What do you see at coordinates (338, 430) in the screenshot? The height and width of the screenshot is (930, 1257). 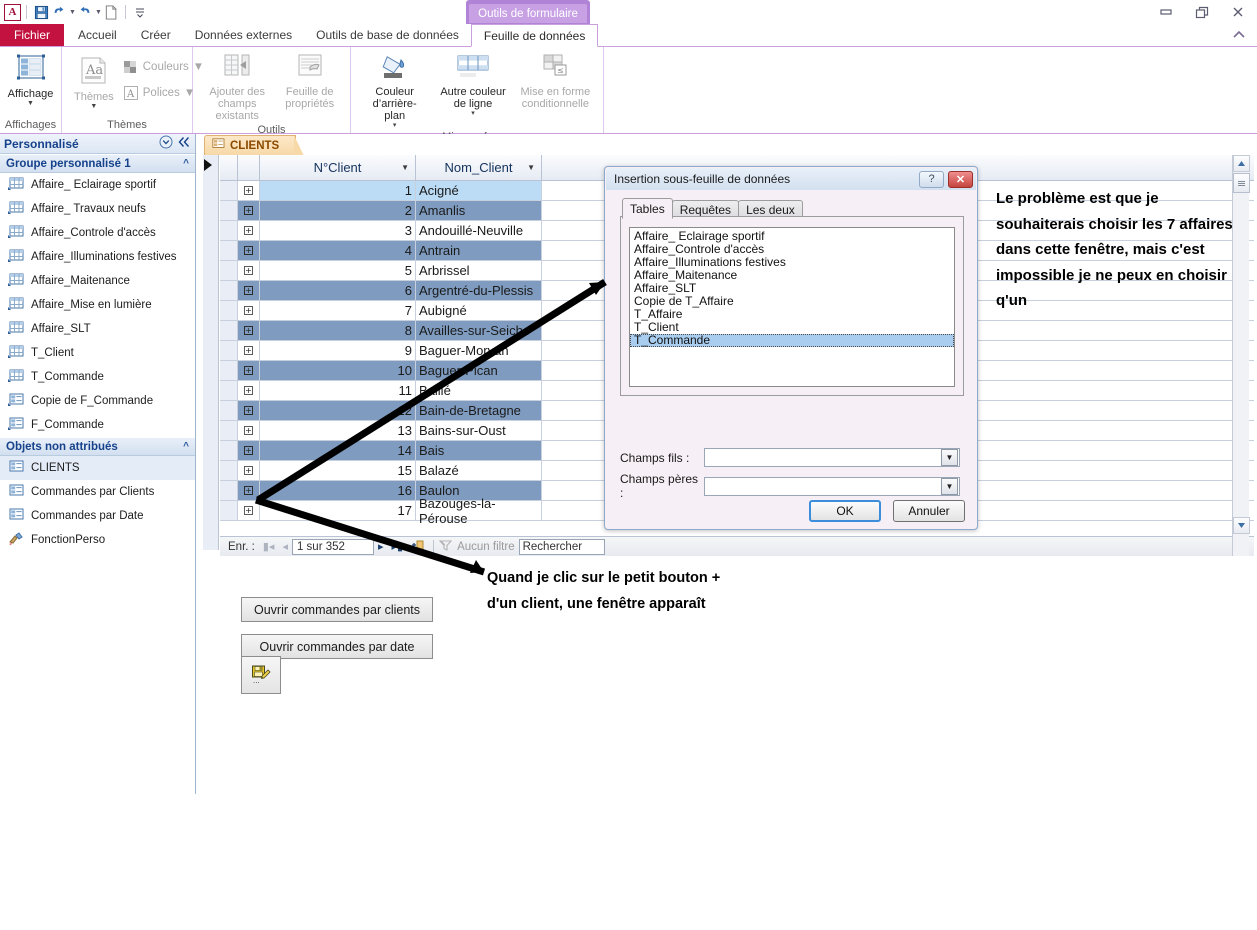 I see `cell-numclient: 13` at bounding box center [338, 430].